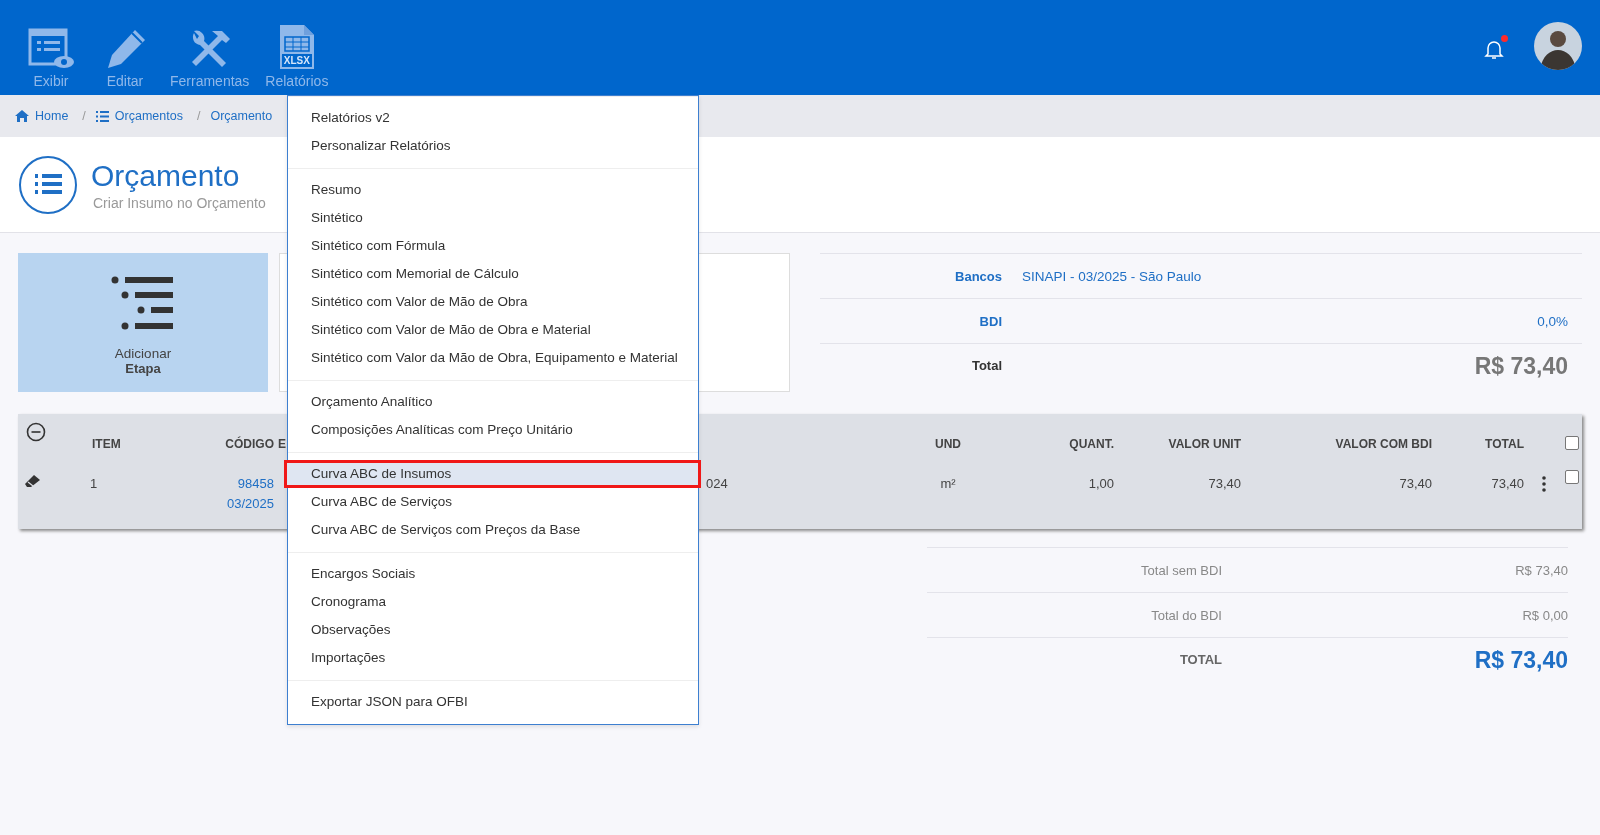  What do you see at coordinates (42, 116) in the screenshot?
I see `breadcrumb-link: Home` at bounding box center [42, 116].